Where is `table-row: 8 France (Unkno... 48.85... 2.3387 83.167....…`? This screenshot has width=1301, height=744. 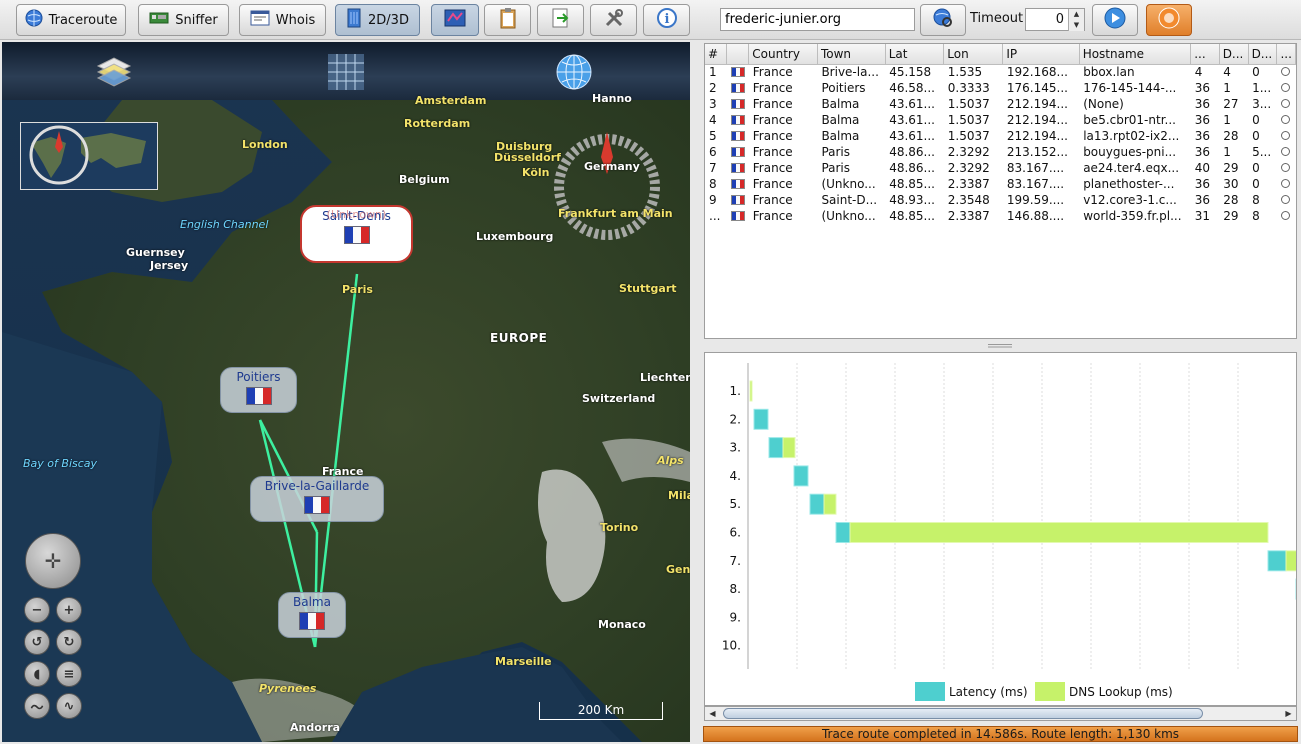
table-row: 8 France (Unkno... 48.85... 2.3387 83.167....… is located at coordinates (1000, 184).